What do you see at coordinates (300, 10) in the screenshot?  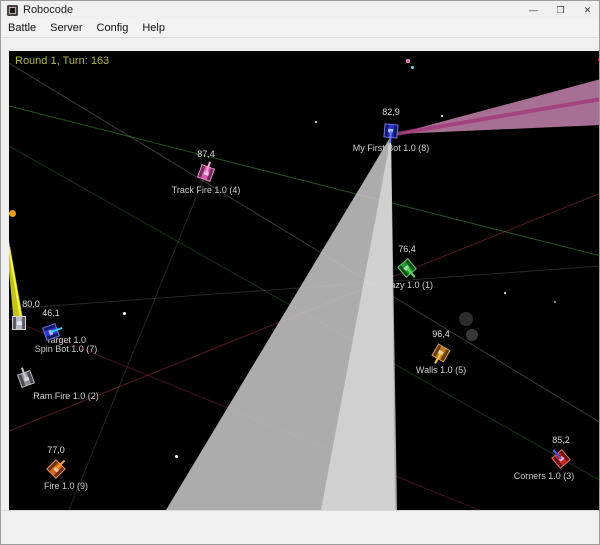 I see `titlebar: Robocode — ❐ ✕` at bounding box center [300, 10].